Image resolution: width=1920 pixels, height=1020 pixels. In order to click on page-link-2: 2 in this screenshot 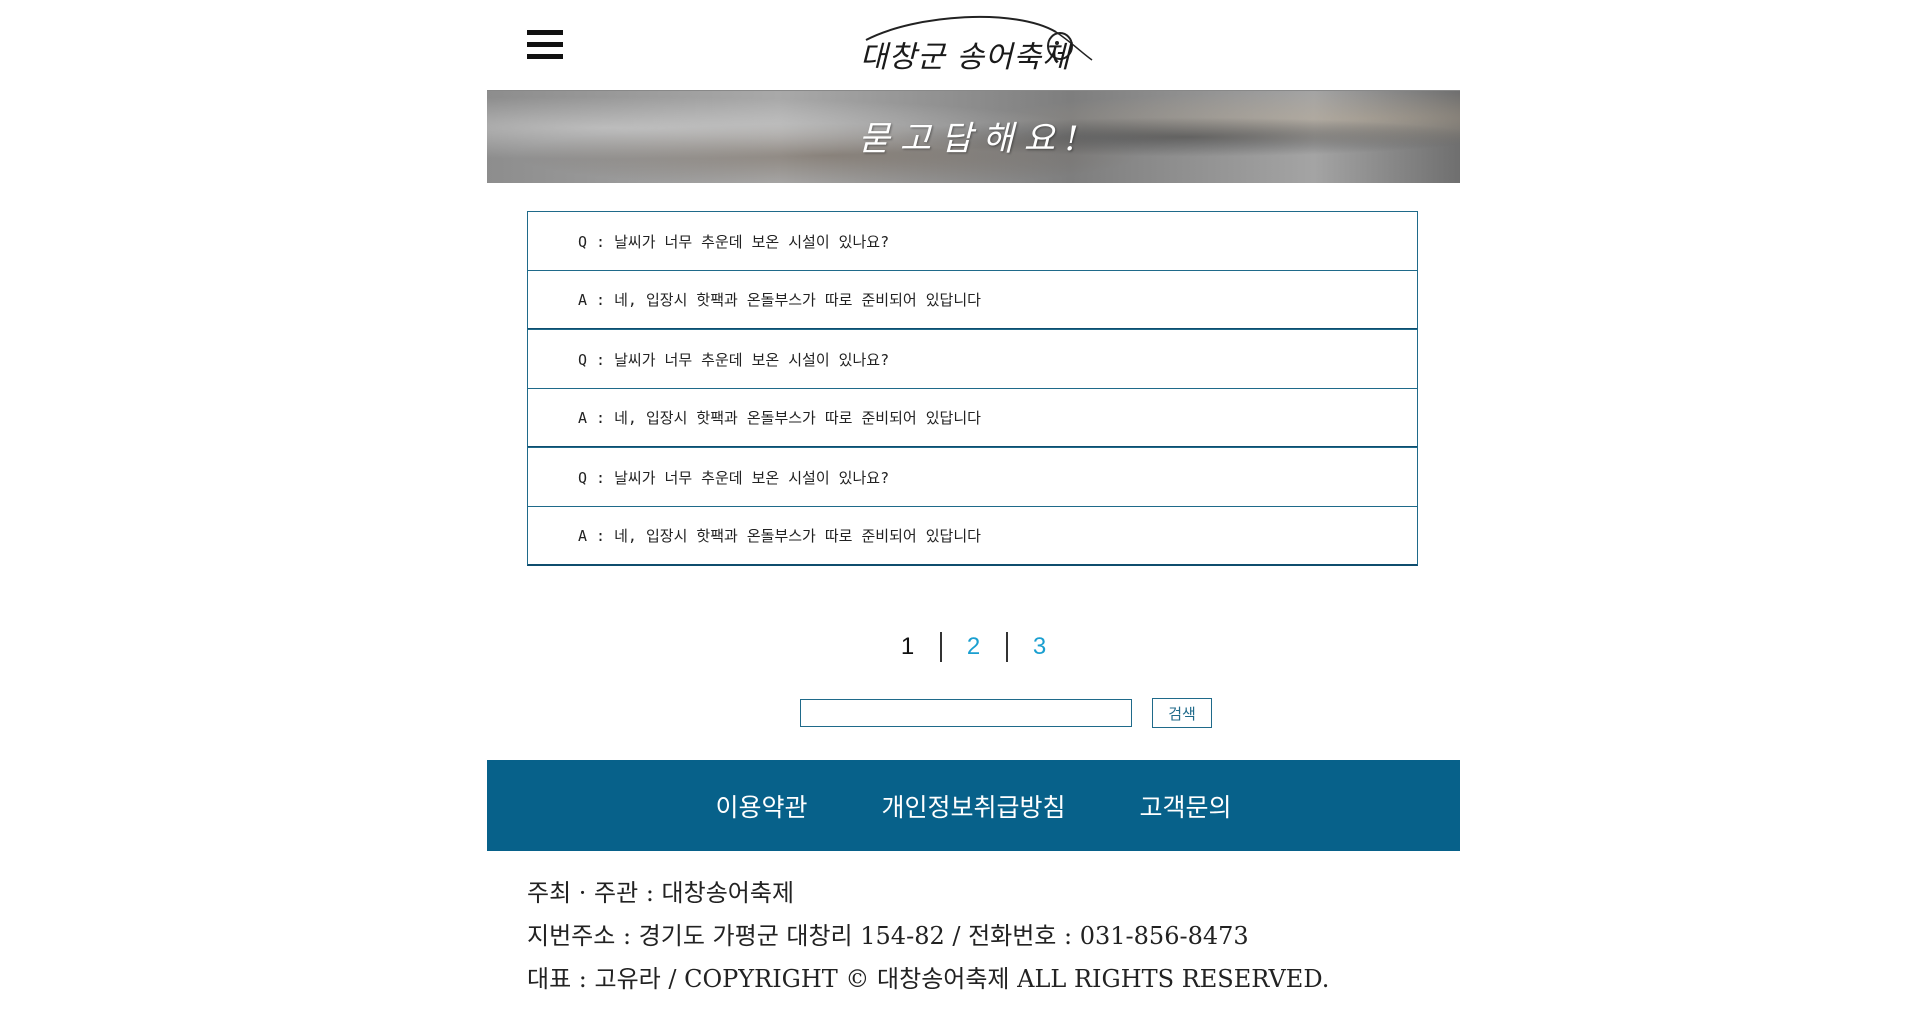, I will do `click(974, 647)`.